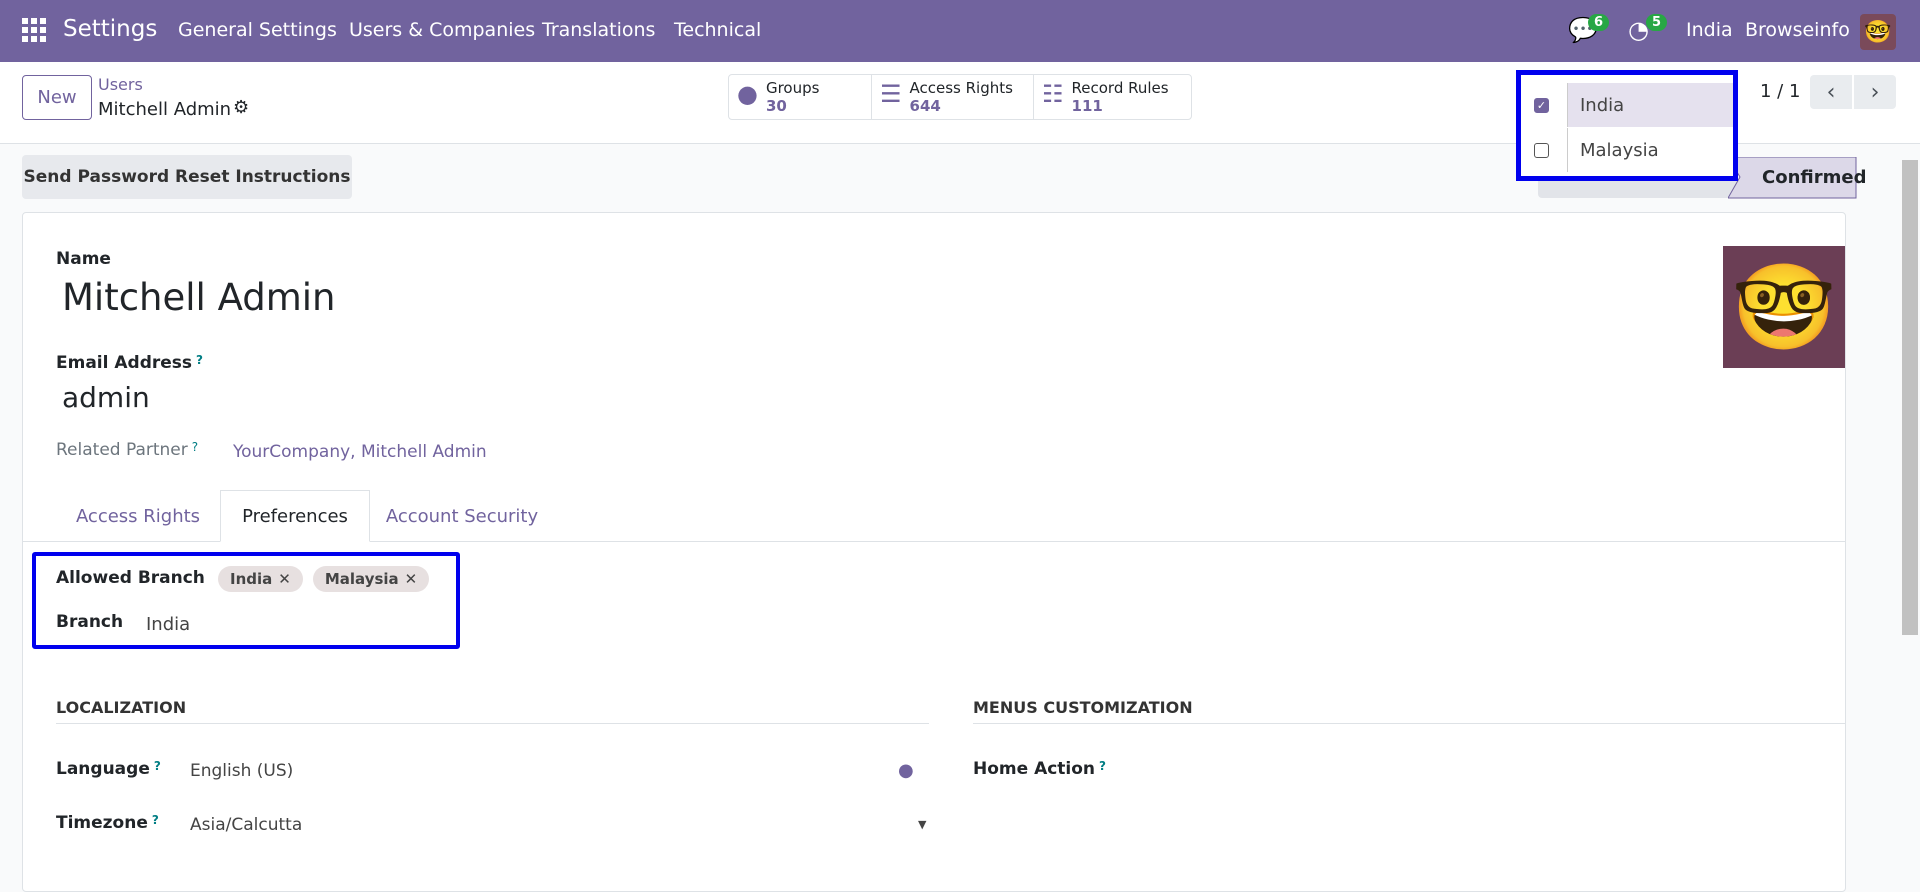  I want to click on branch-label: Branch, so click(90, 622).